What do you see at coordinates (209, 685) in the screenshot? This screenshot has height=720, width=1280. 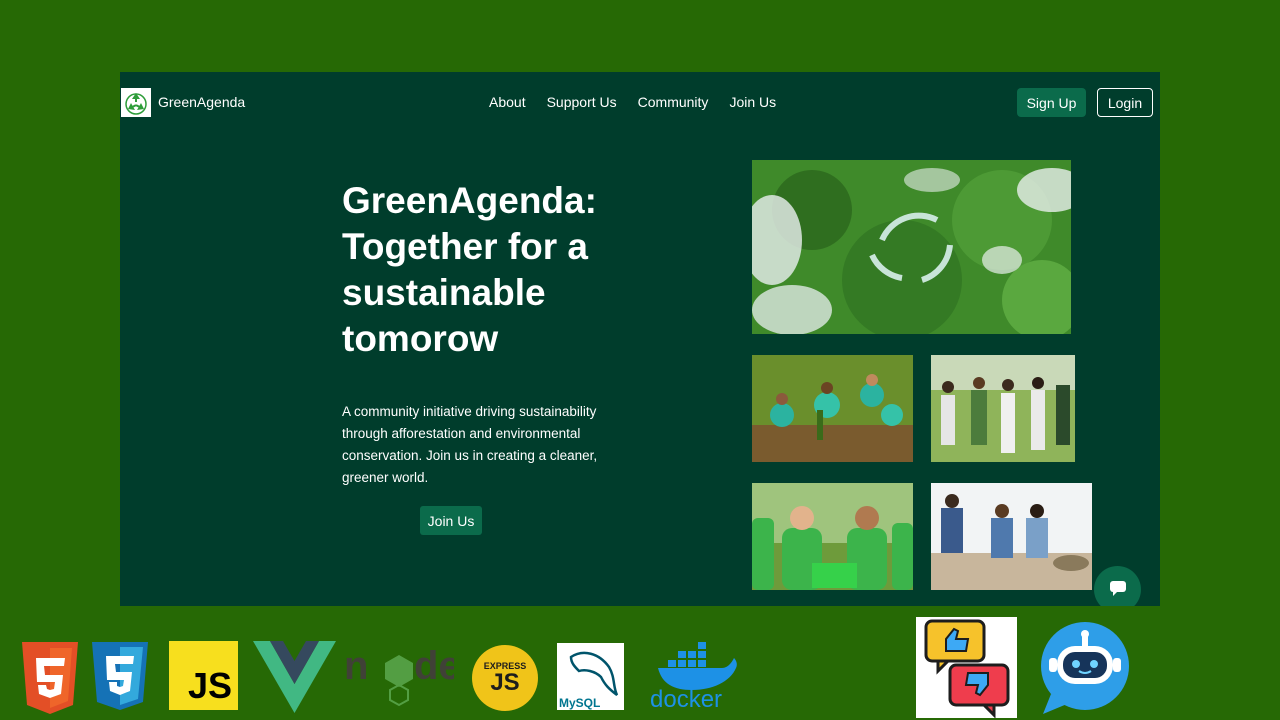 I see `javascript-icon-text: JS` at bounding box center [209, 685].